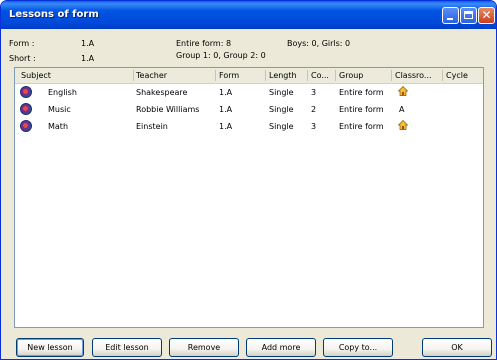 This screenshot has height=360, width=497. I want to click on column-header-subject: Subject, so click(36, 75).